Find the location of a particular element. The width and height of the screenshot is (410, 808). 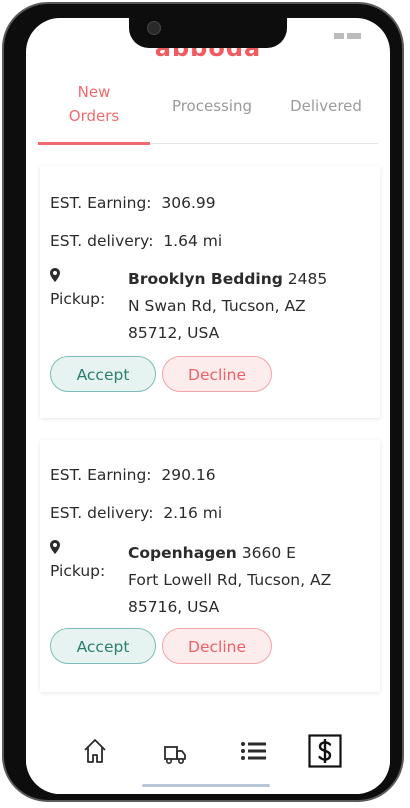

tab-new-orders-line2: Orders is located at coordinates (94, 116).